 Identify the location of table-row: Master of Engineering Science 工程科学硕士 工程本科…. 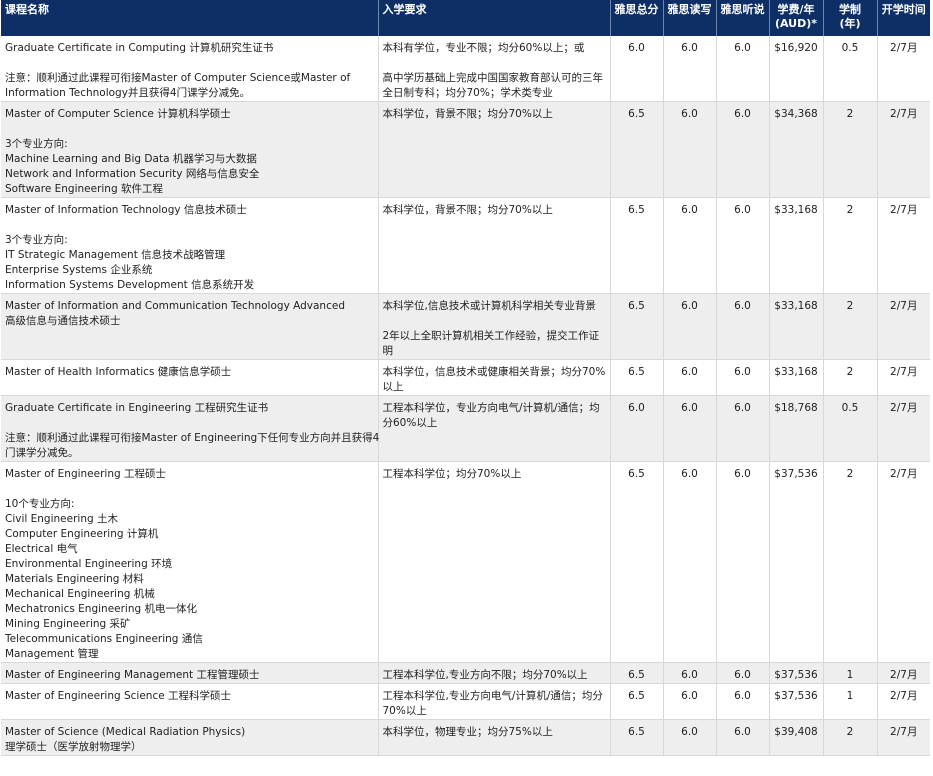
(465, 701).